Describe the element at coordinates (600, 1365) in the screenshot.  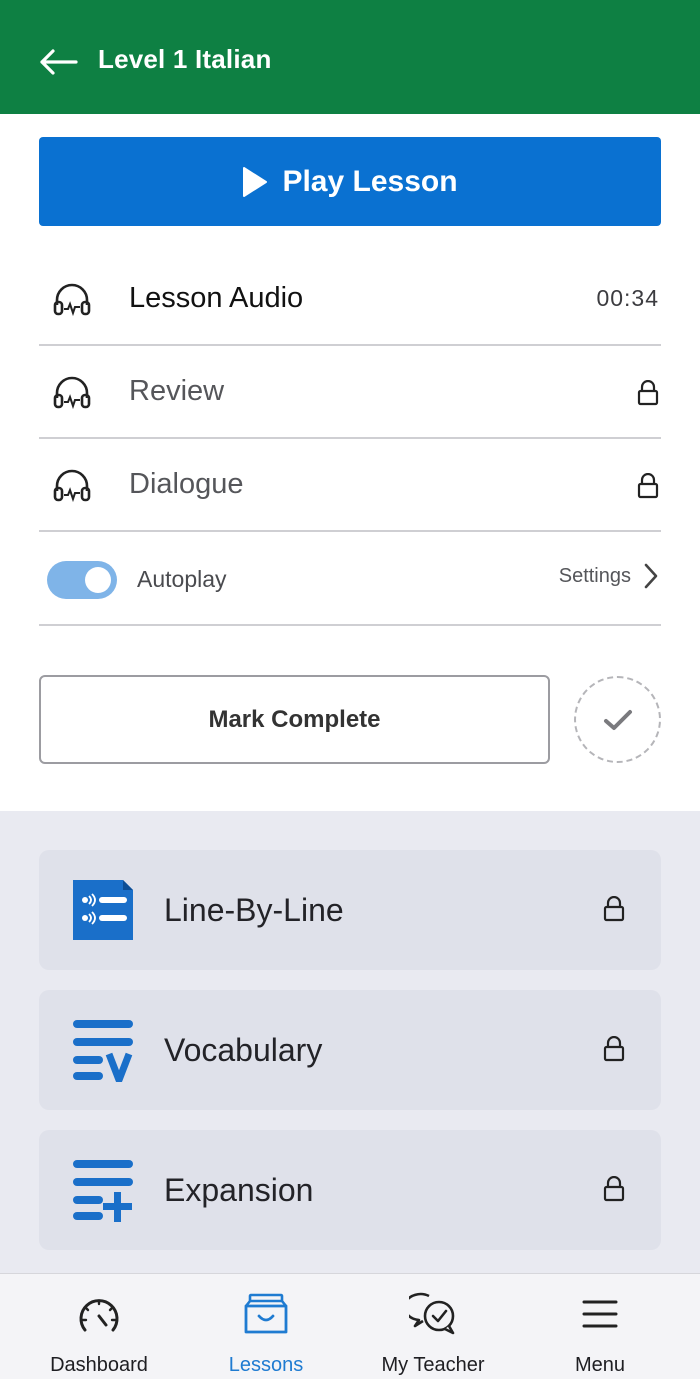
I see `tab-label: Menu` at that location.